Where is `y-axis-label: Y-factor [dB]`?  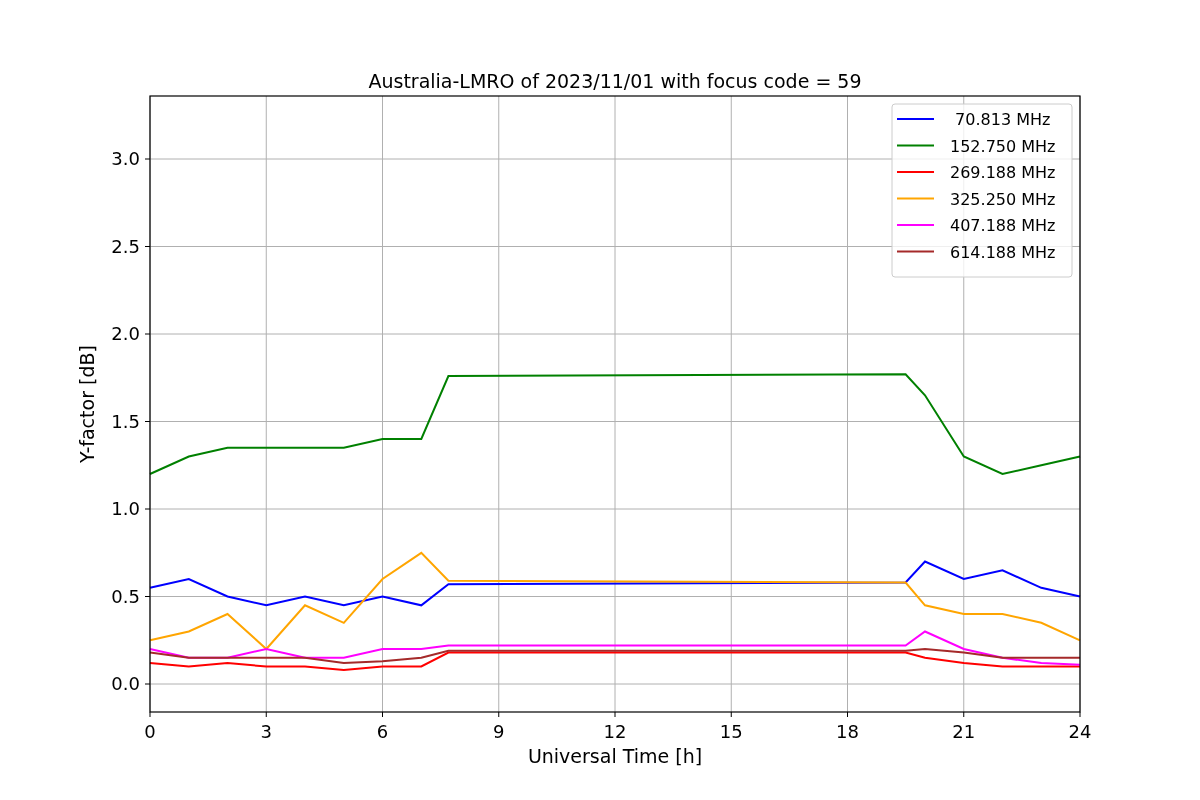
y-axis-label: Y-factor [dB] is located at coordinates (87, 404).